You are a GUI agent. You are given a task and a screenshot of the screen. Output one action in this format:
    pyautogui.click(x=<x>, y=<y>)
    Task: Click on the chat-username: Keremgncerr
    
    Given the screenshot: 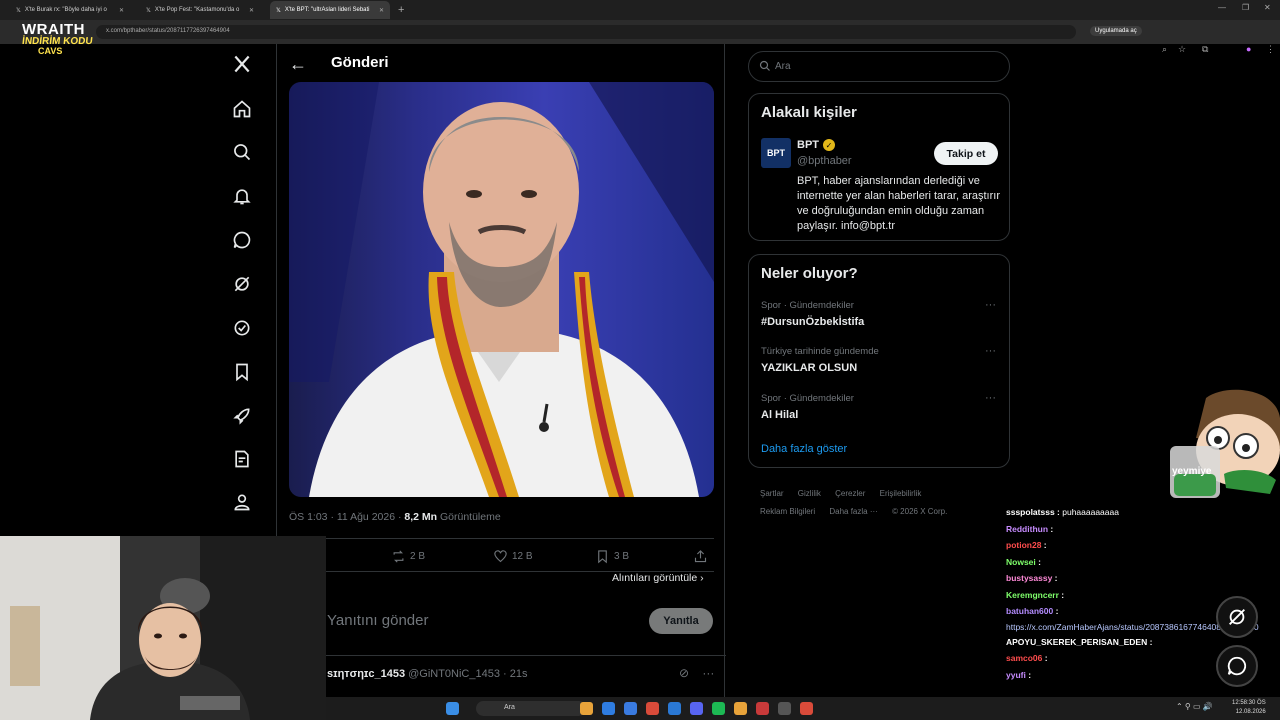 What is the action you would take?
    pyautogui.click(x=1032, y=595)
    